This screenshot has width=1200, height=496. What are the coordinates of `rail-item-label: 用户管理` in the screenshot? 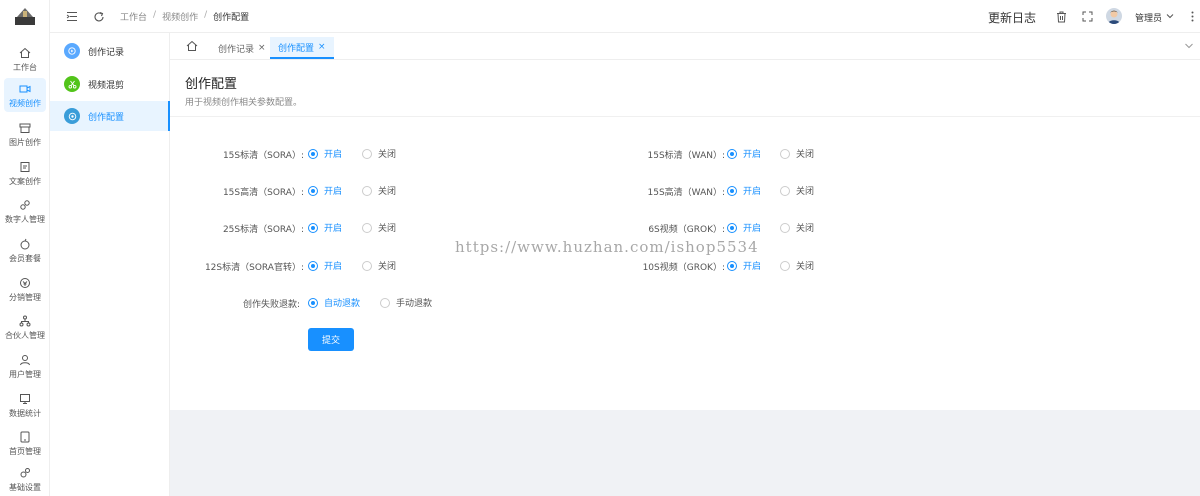 It's located at (25, 374).